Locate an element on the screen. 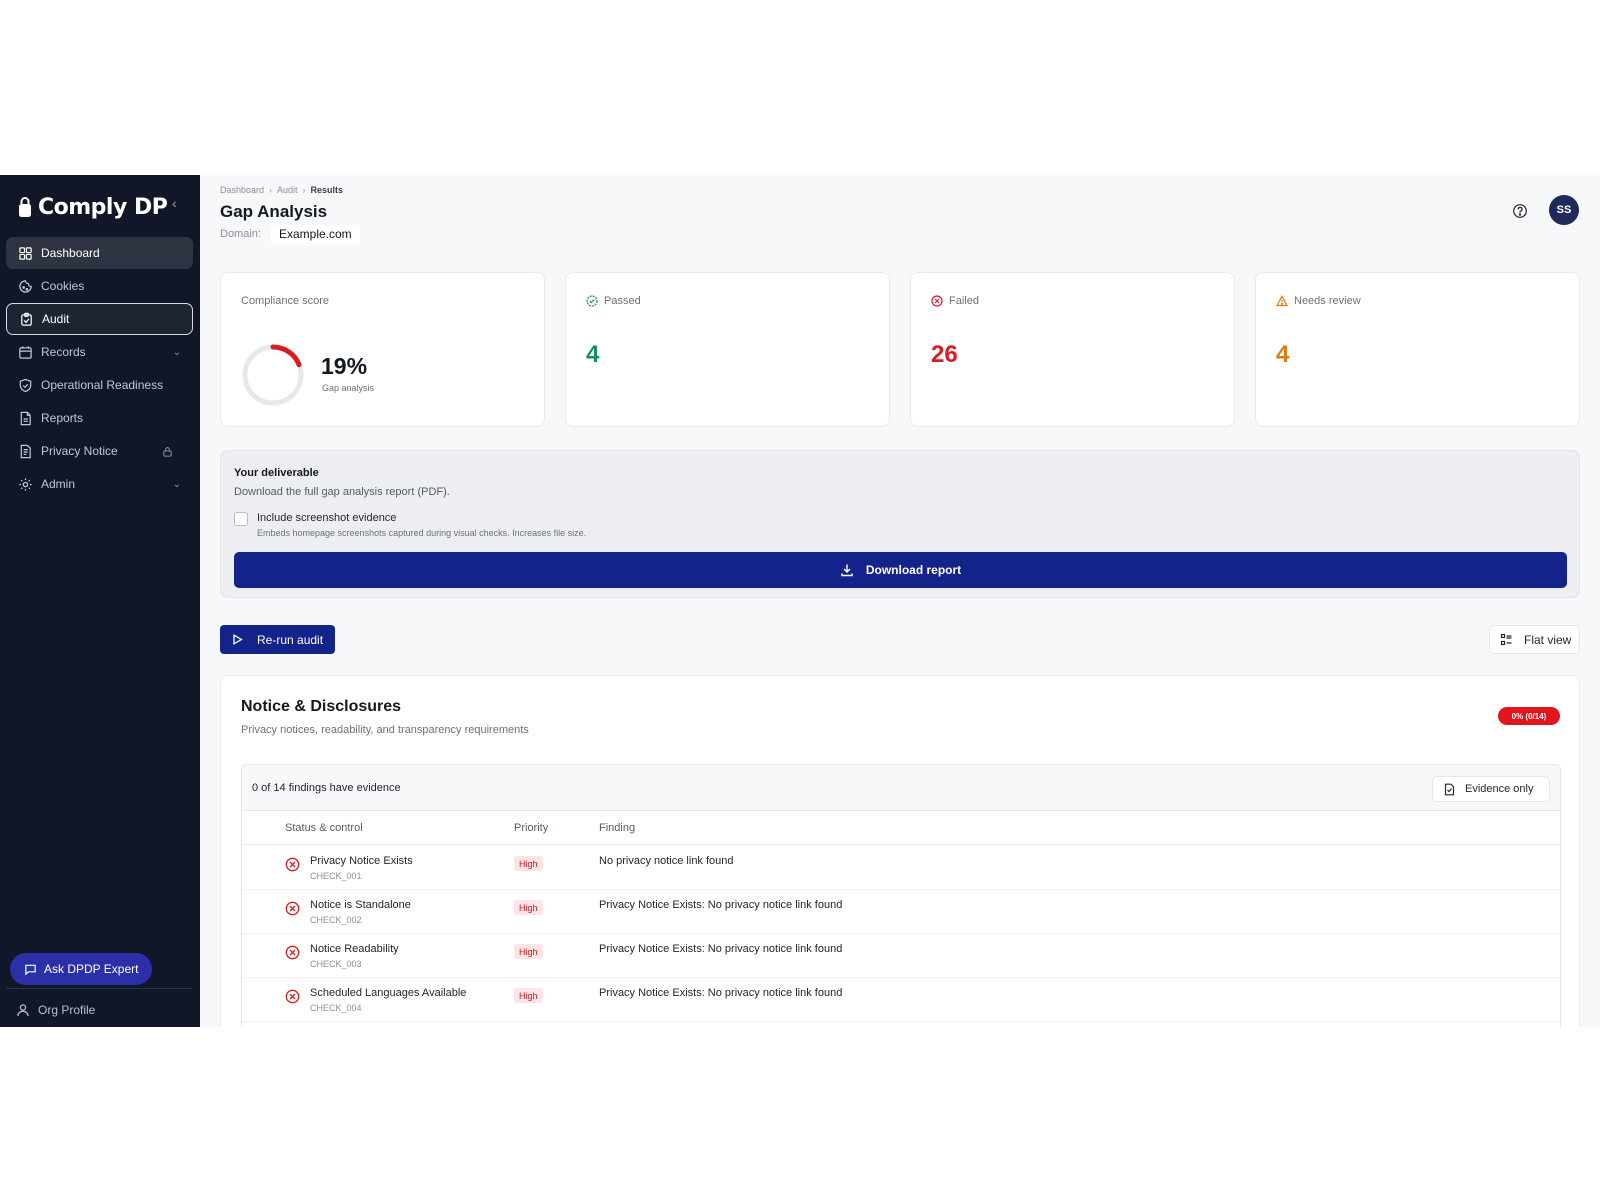  needs-review-label-row: Needs review is located at coordinates (1318, 301).